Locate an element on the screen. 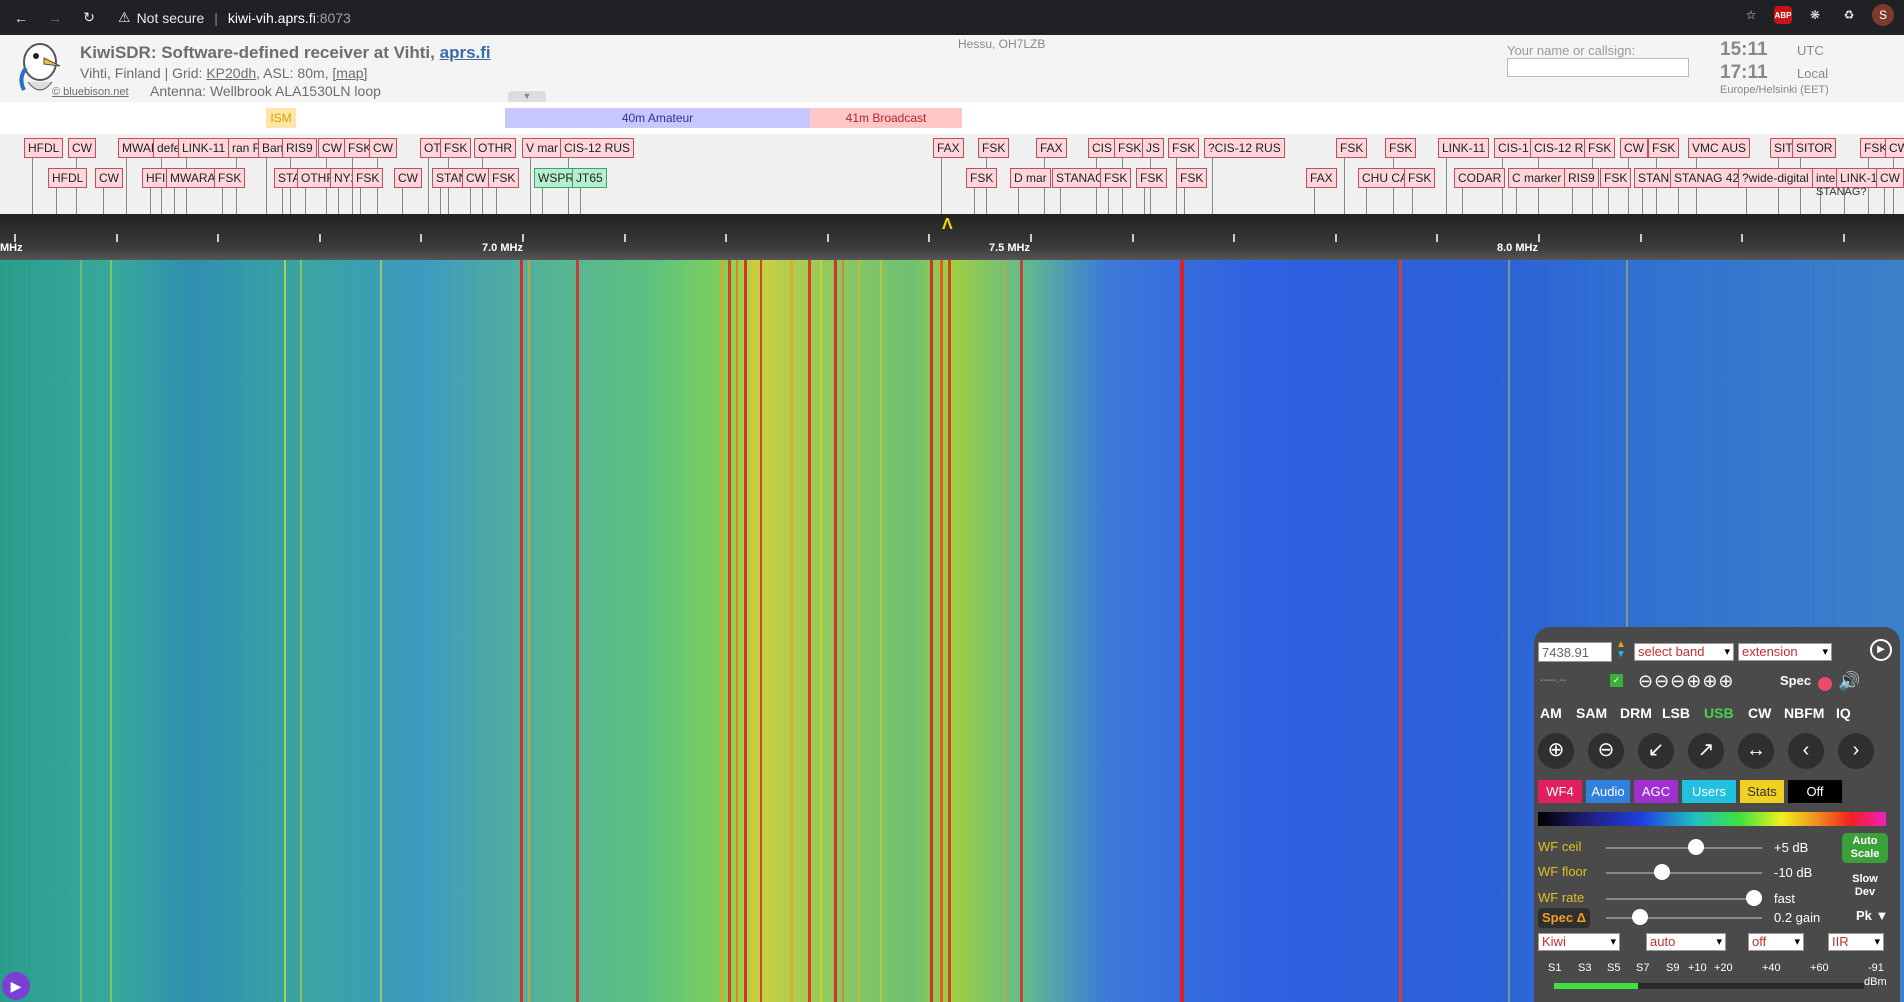 This screenshot has height=1002, width=1904. puzzle-icon: ♻ is located at coordinates (1849, 15).